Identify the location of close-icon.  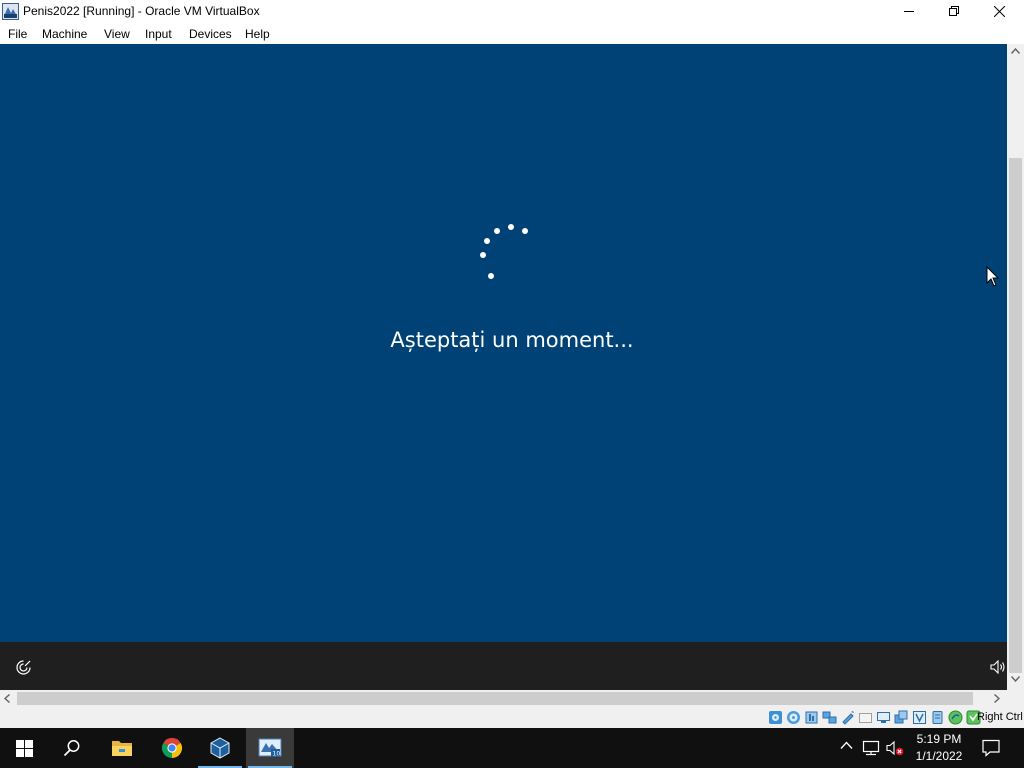
(999, 11).